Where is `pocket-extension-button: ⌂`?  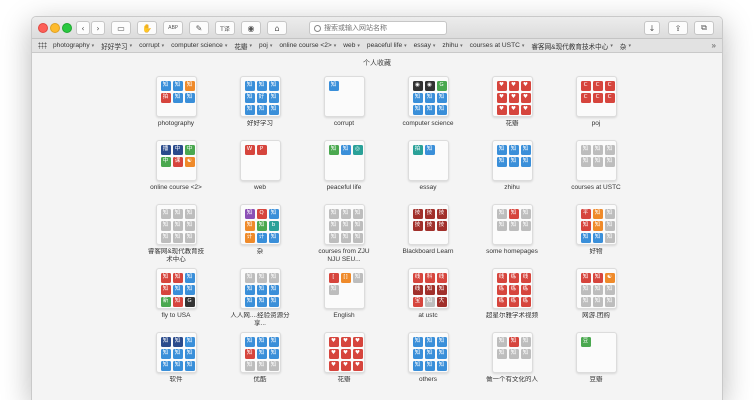 pocket-extension-button: ⌂ is located at coordinates (277, 28).